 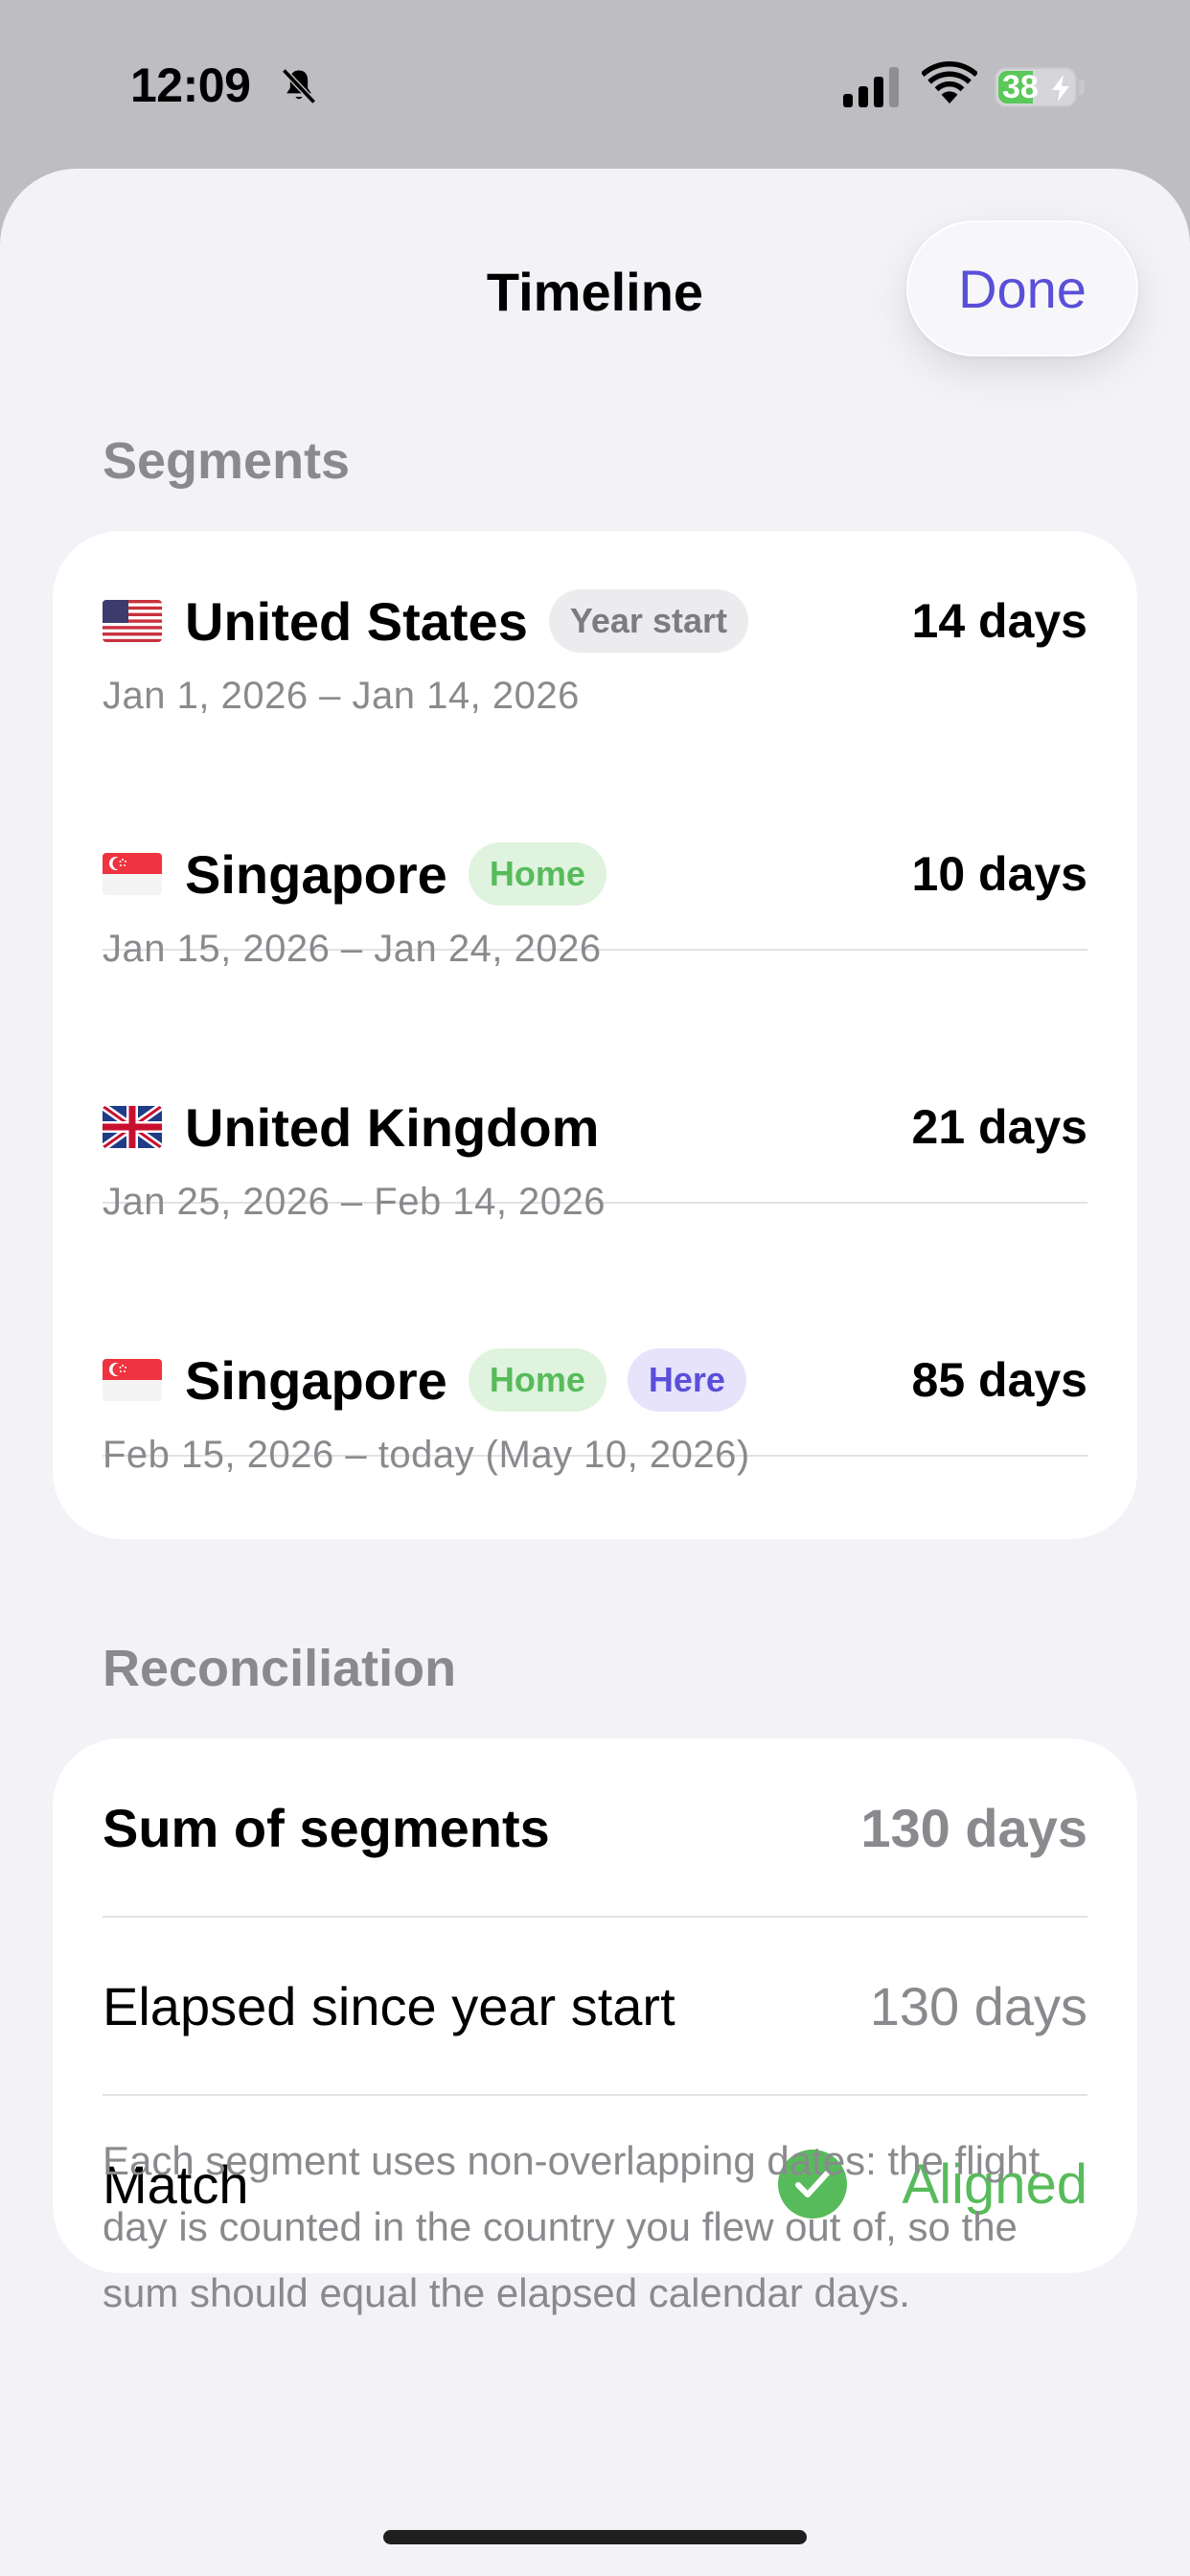 What do you see at coordinates (648, 621) in the screenshot?
I see `year-start-badge: Year start` at bounding box center [648, 621].